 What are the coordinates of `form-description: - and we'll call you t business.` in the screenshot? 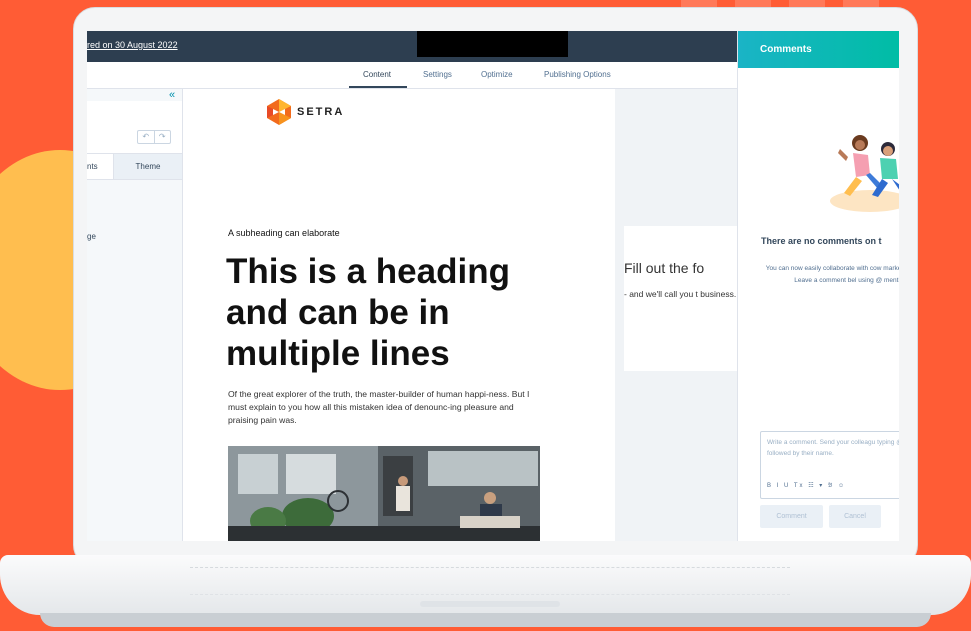 It's located at (680, 294).